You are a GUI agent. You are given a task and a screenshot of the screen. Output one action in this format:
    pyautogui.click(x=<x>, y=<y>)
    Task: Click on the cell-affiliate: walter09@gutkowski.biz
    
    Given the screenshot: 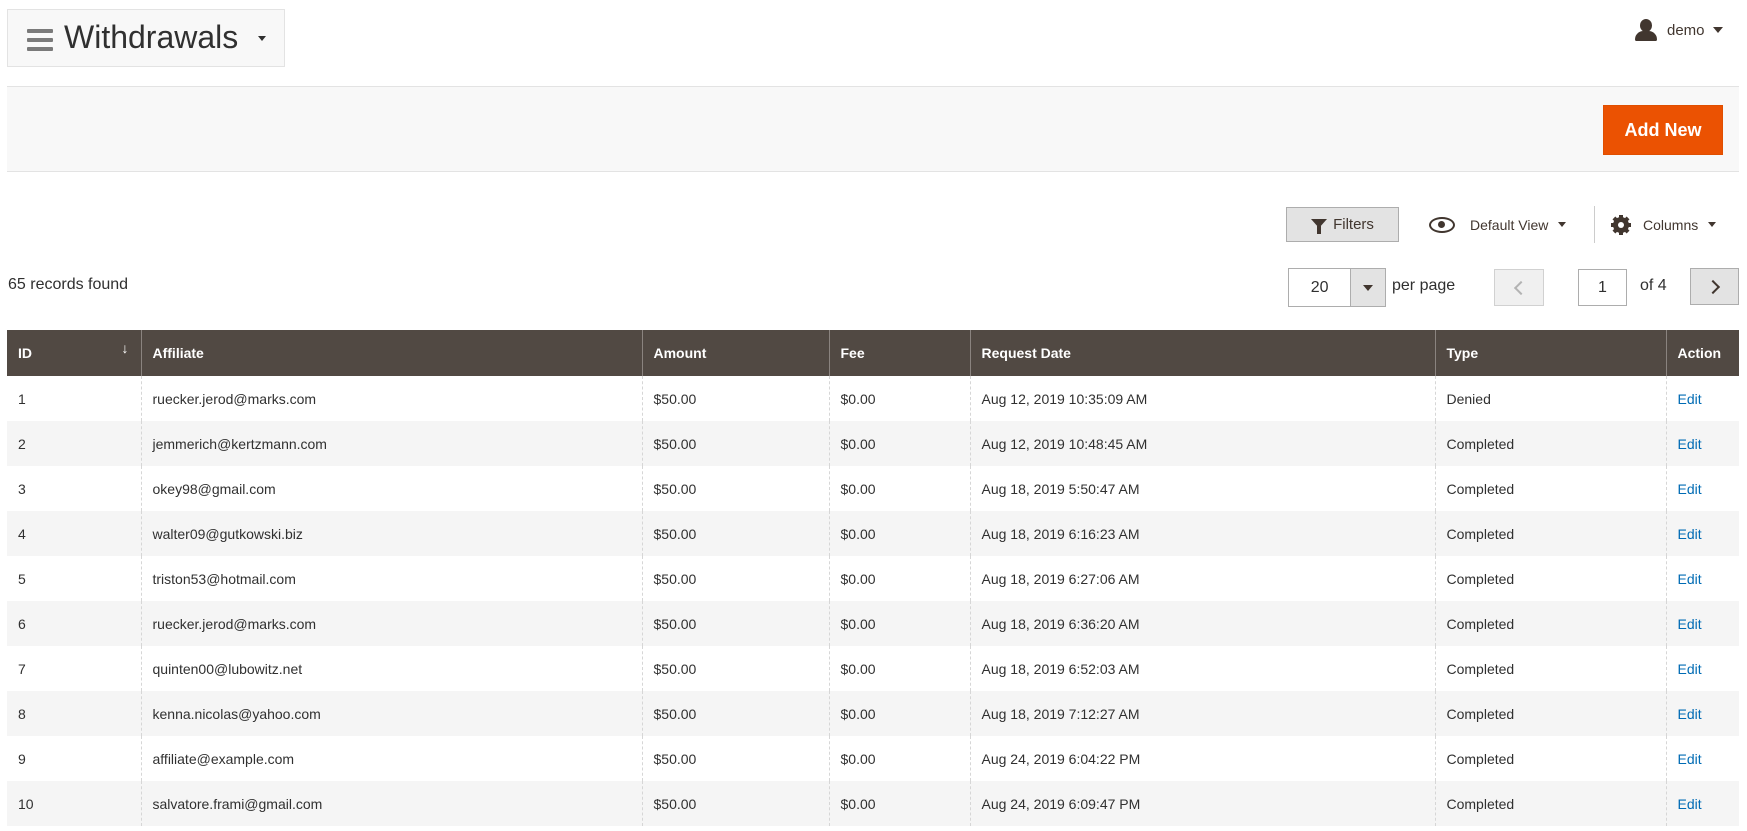 What is the action you would take?
    pyautogui.click(x=391, y=533)
    